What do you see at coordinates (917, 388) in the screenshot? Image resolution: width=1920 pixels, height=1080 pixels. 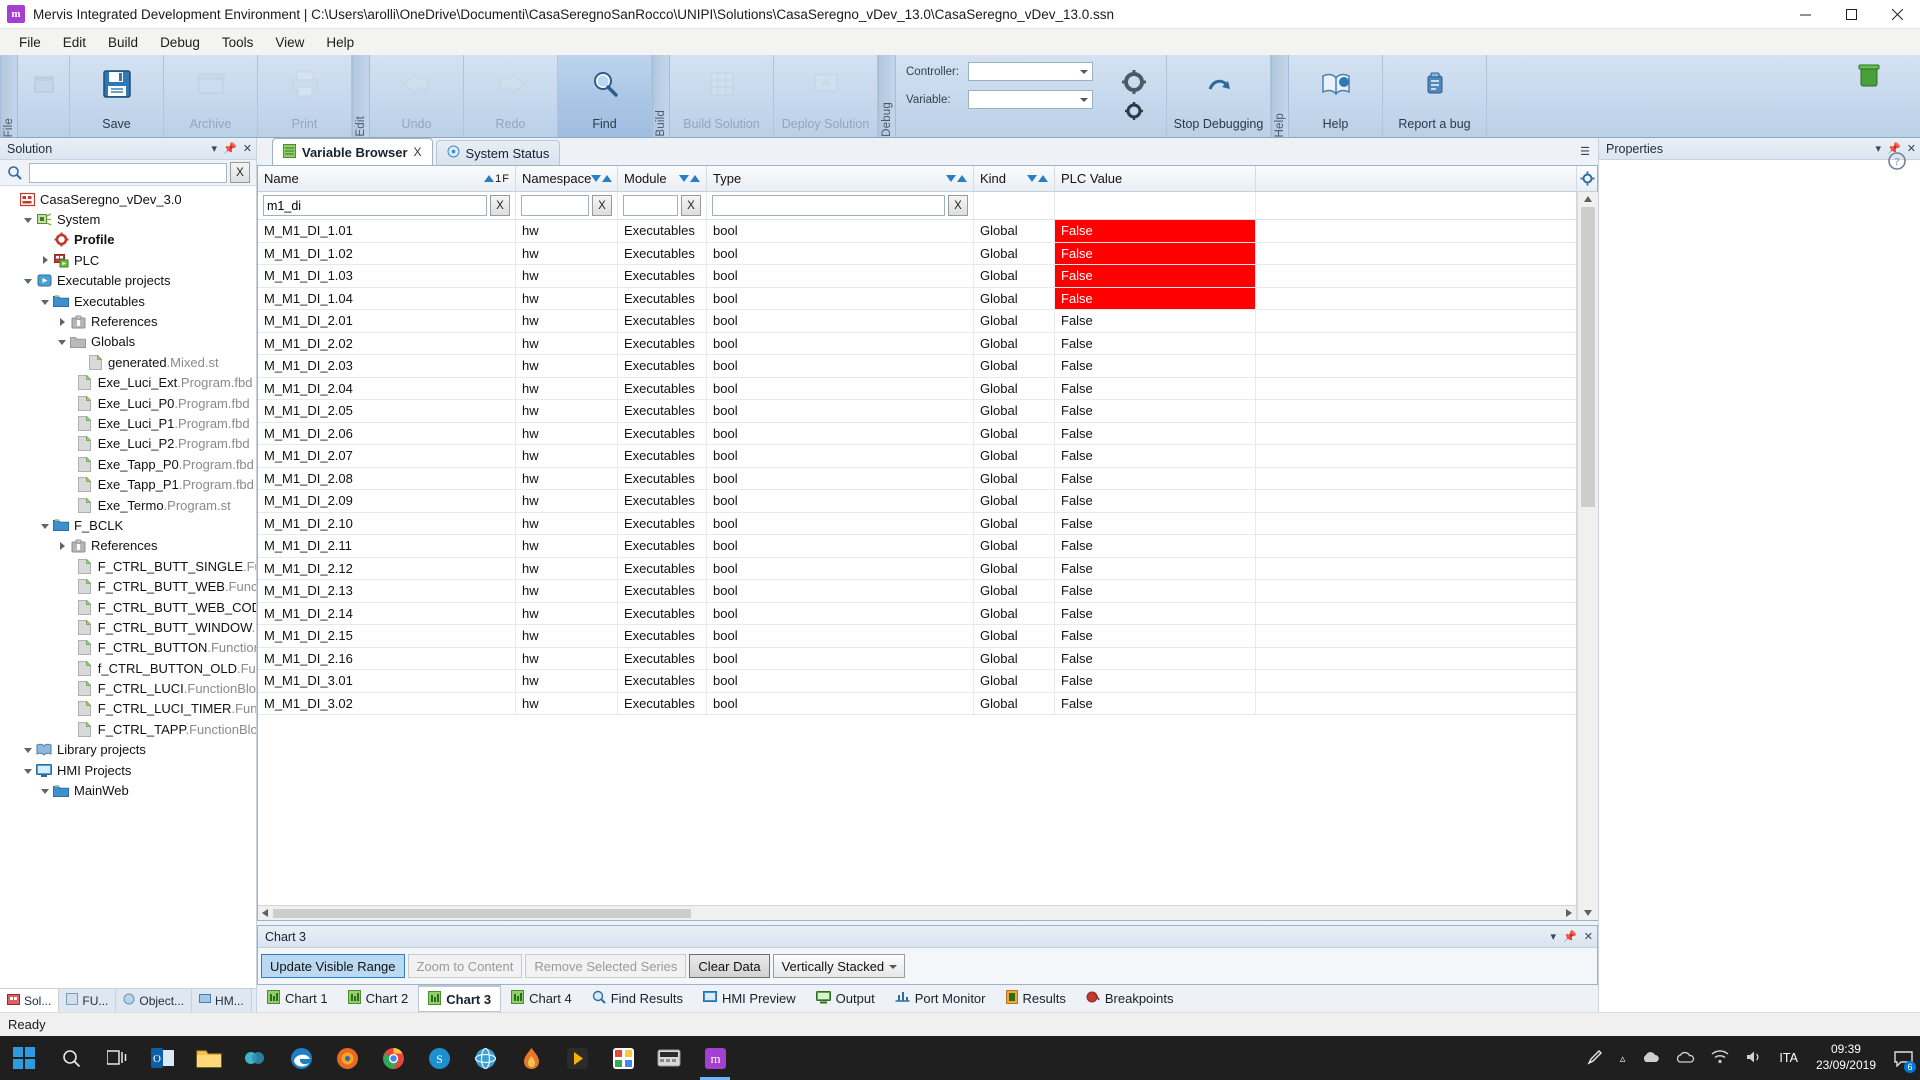 I see `table-row: M_M1_DI_2.04 hw Executables bool Global False` at bounding box center [917, 388].